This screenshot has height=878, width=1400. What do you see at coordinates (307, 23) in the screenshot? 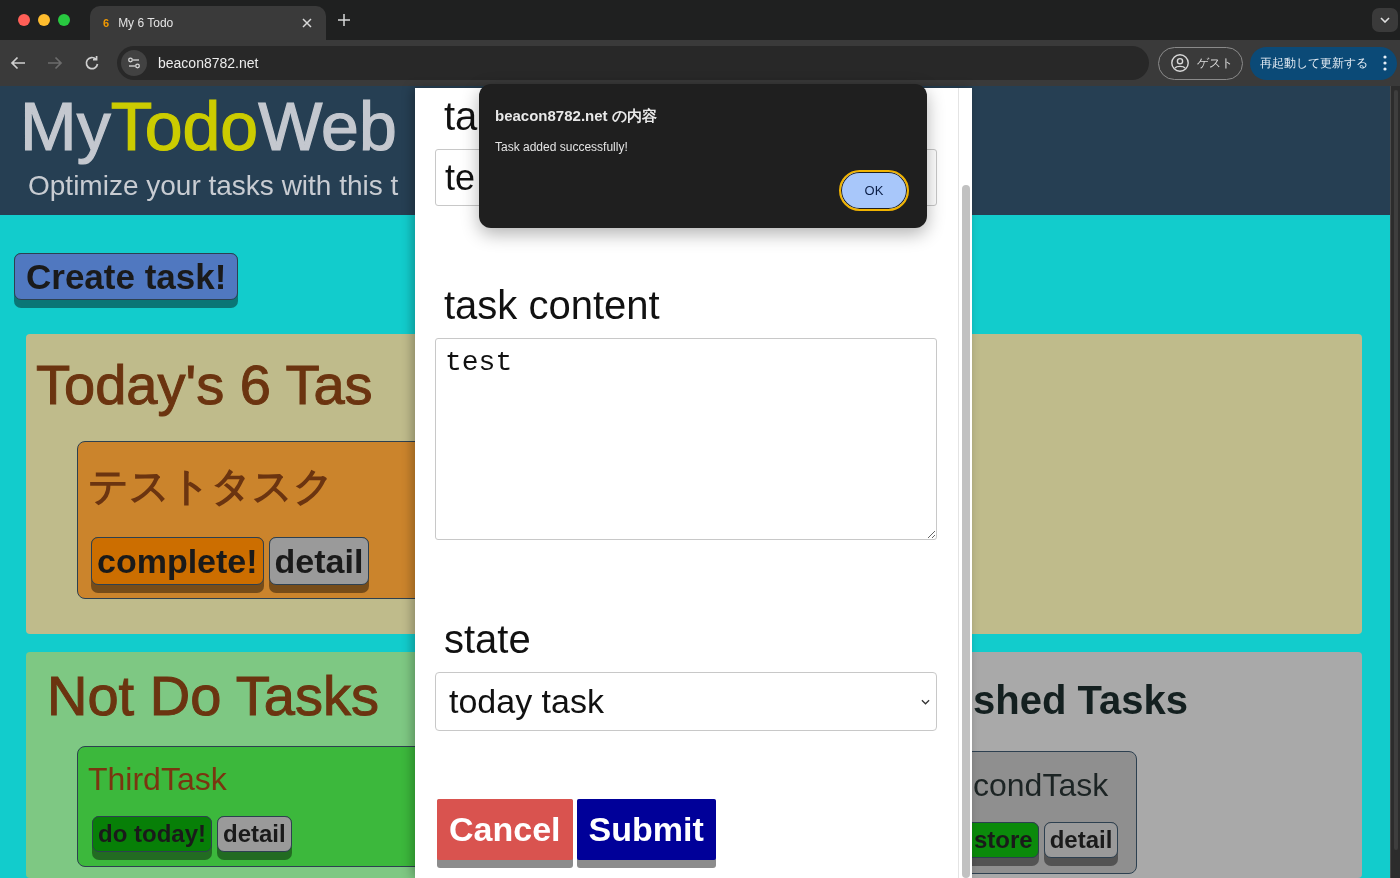
I see `close-icon` at bounding box center [307, 23].